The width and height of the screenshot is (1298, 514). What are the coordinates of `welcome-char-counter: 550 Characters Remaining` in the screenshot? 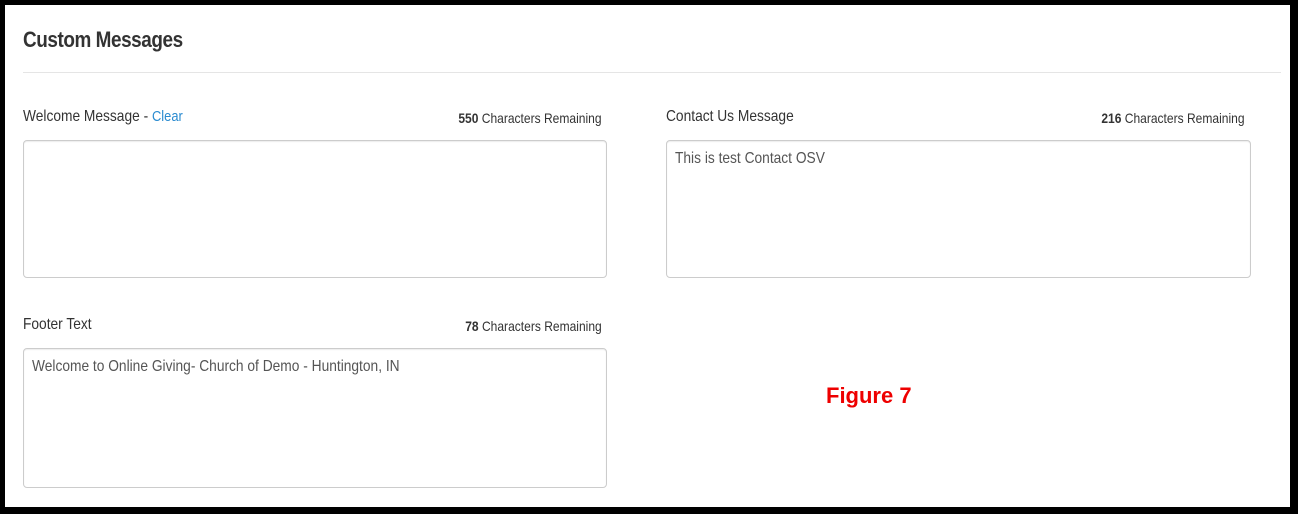 It's located at (530, 118).